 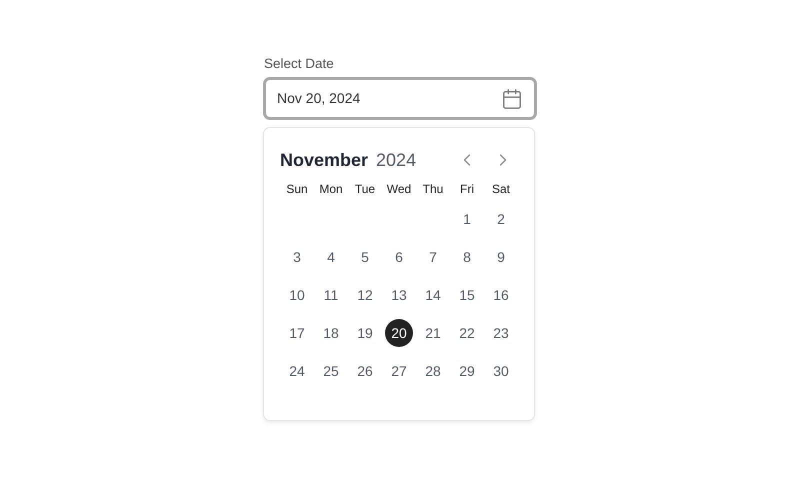 I want to click on calendar-day: 26, so click(x=365, y=371).